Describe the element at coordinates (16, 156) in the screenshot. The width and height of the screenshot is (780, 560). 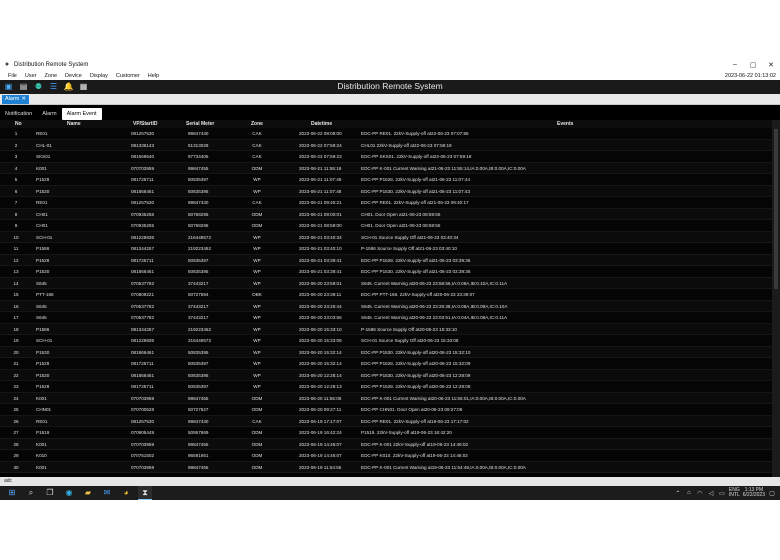
I see `cell-no: 3` at that location.